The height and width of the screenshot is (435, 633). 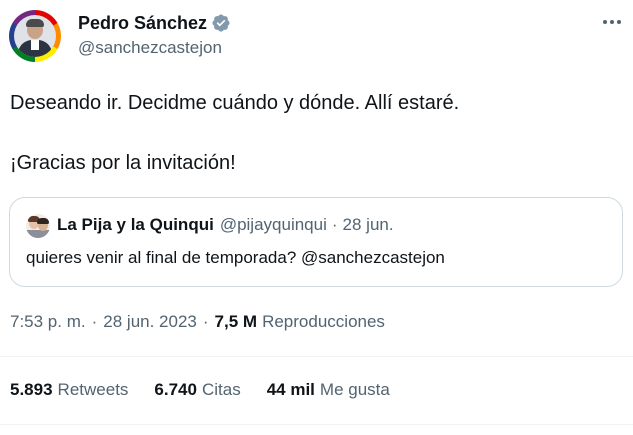 What do you see at coordinates (236, 321) in the screenshot?
I see `views-count: 7,5 M` at bounding box center [236, 321].